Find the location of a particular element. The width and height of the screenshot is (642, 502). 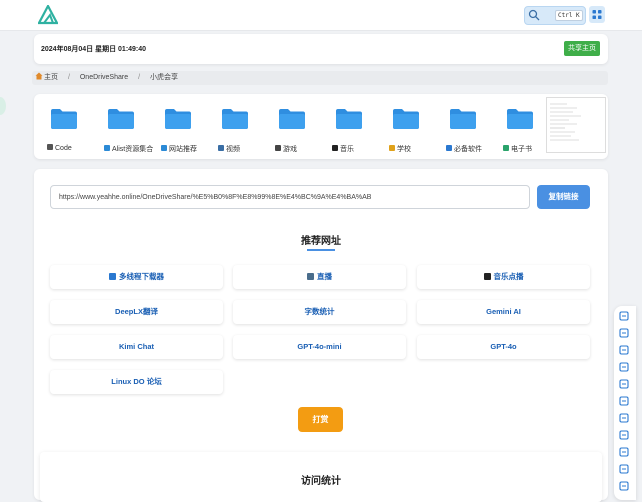

search-button: Ctrl K is located at coordinates (555, 15).